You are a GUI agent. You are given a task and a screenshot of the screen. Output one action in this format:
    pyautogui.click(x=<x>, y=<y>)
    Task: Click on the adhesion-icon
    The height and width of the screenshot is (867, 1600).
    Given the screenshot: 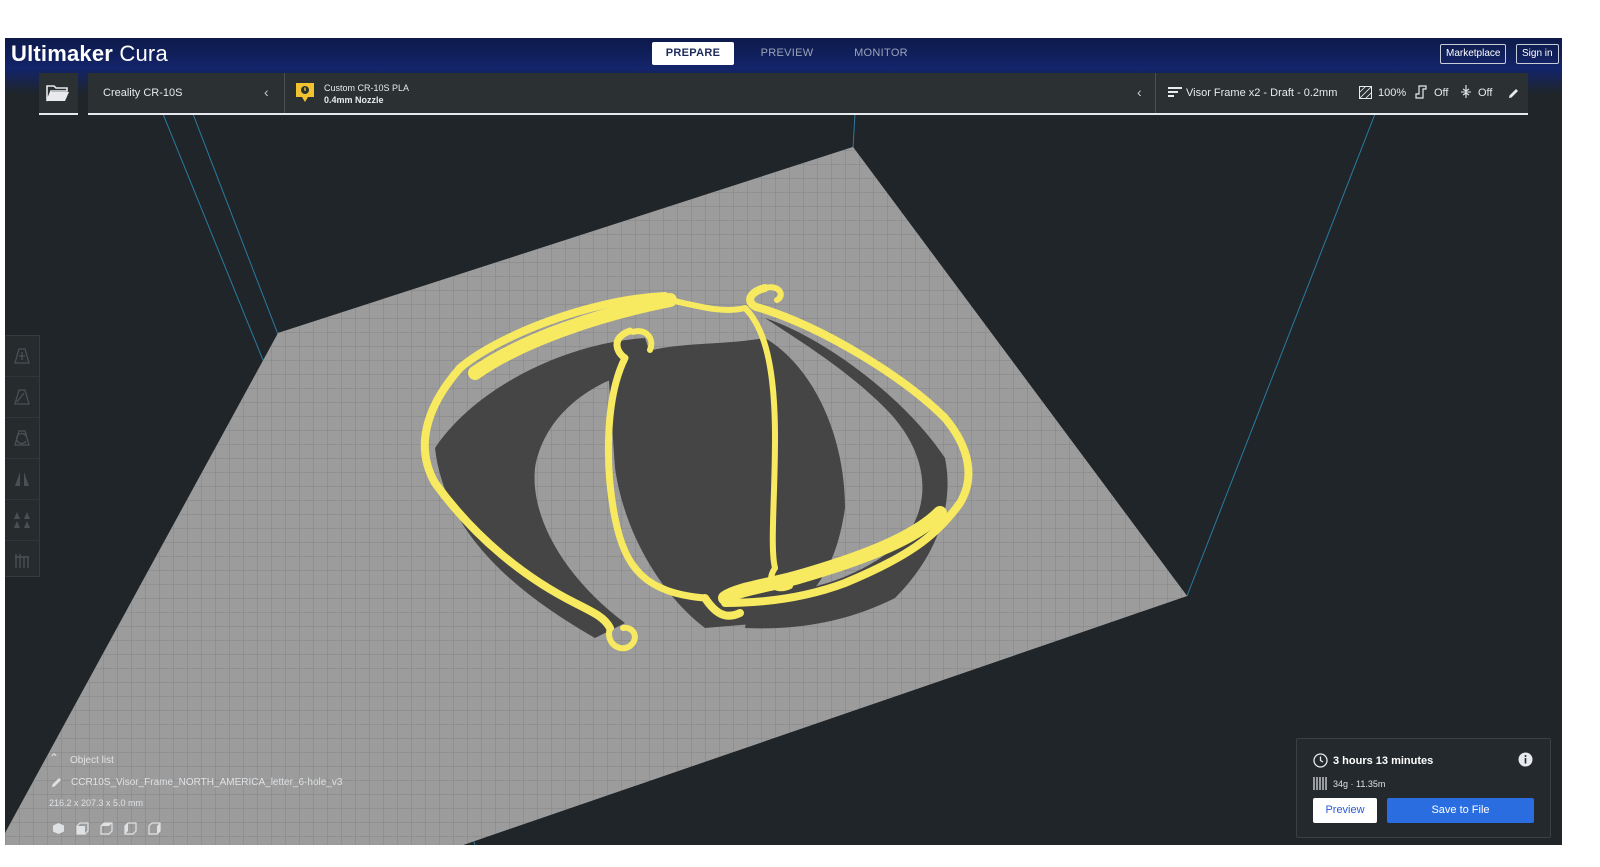 What is the action you would take?
    pyautogui.click(x=1466, y=91)
    